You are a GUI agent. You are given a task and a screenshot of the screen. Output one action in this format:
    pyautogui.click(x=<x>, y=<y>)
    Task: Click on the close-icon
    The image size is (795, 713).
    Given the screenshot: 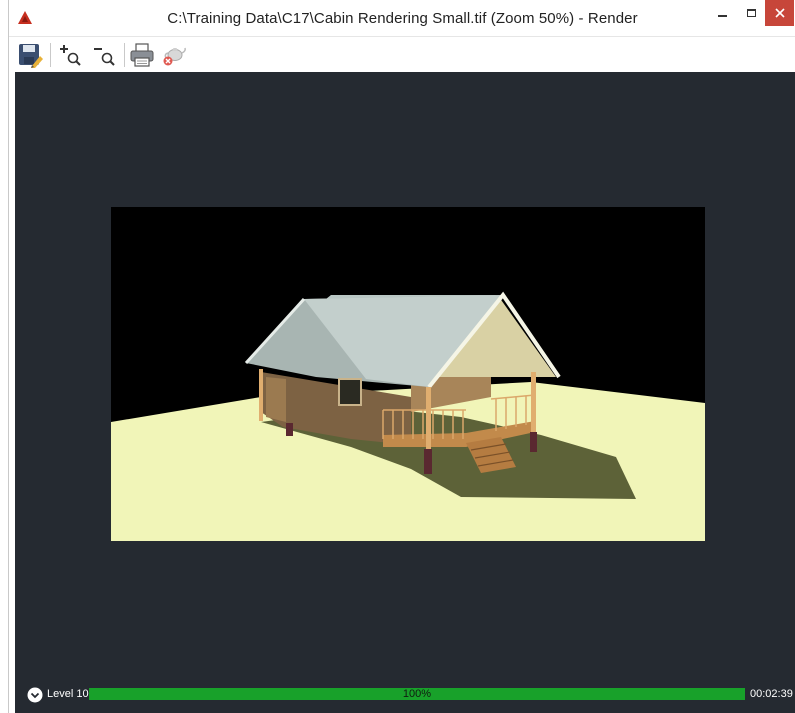 What is the action you would take?
    pyautogui.click(x=779, y=13)
    